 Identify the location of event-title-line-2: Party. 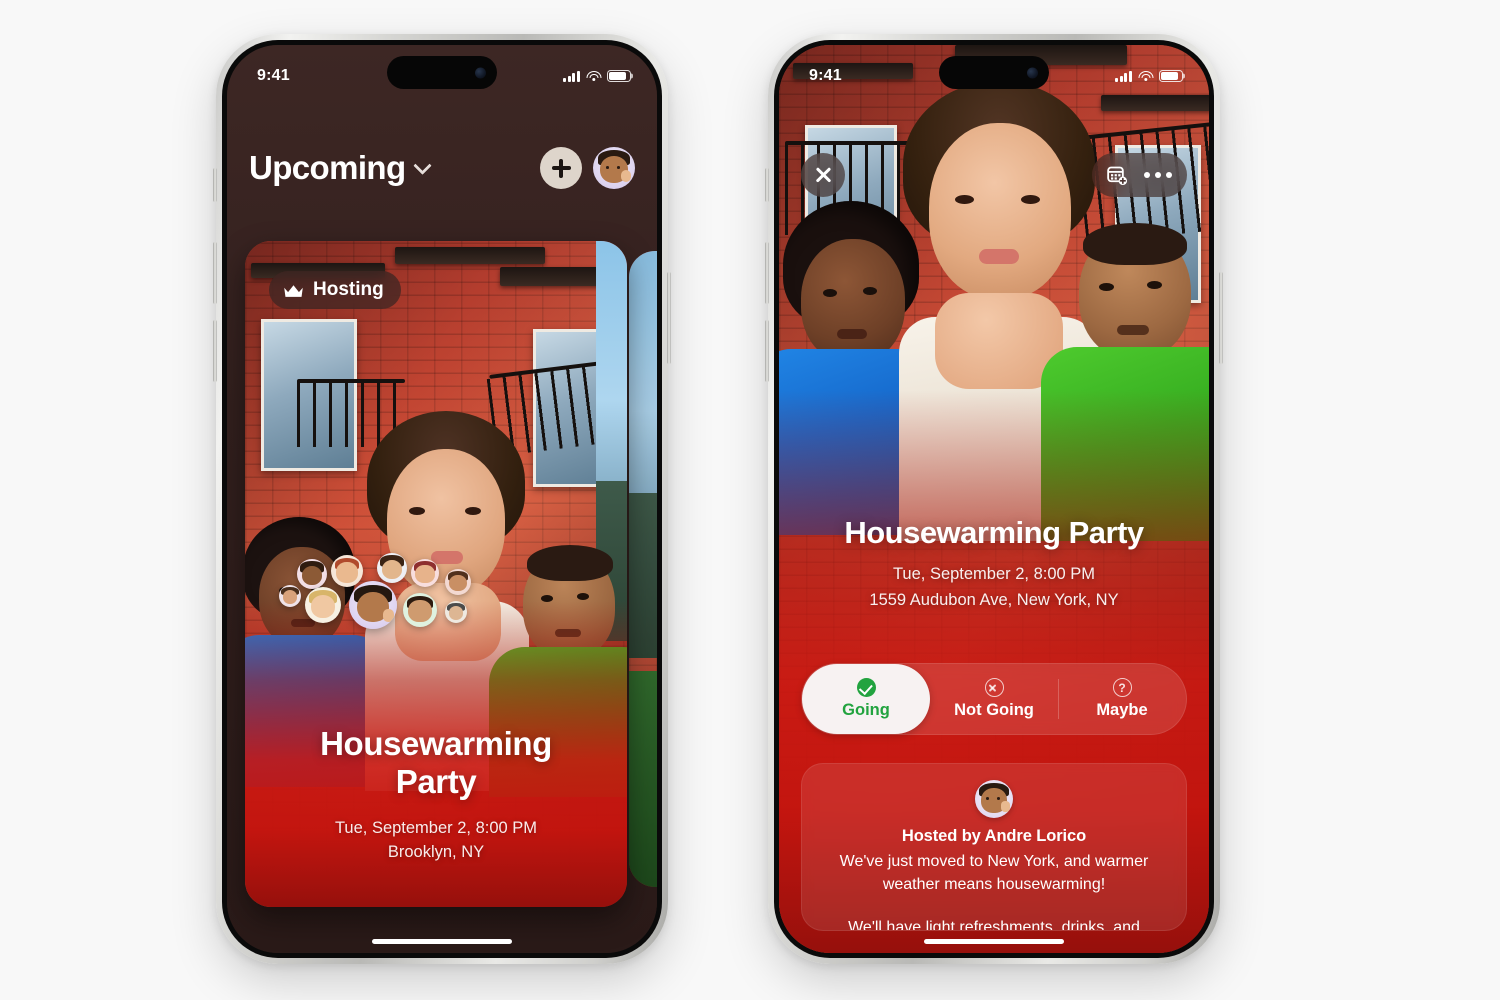
(436, 782).